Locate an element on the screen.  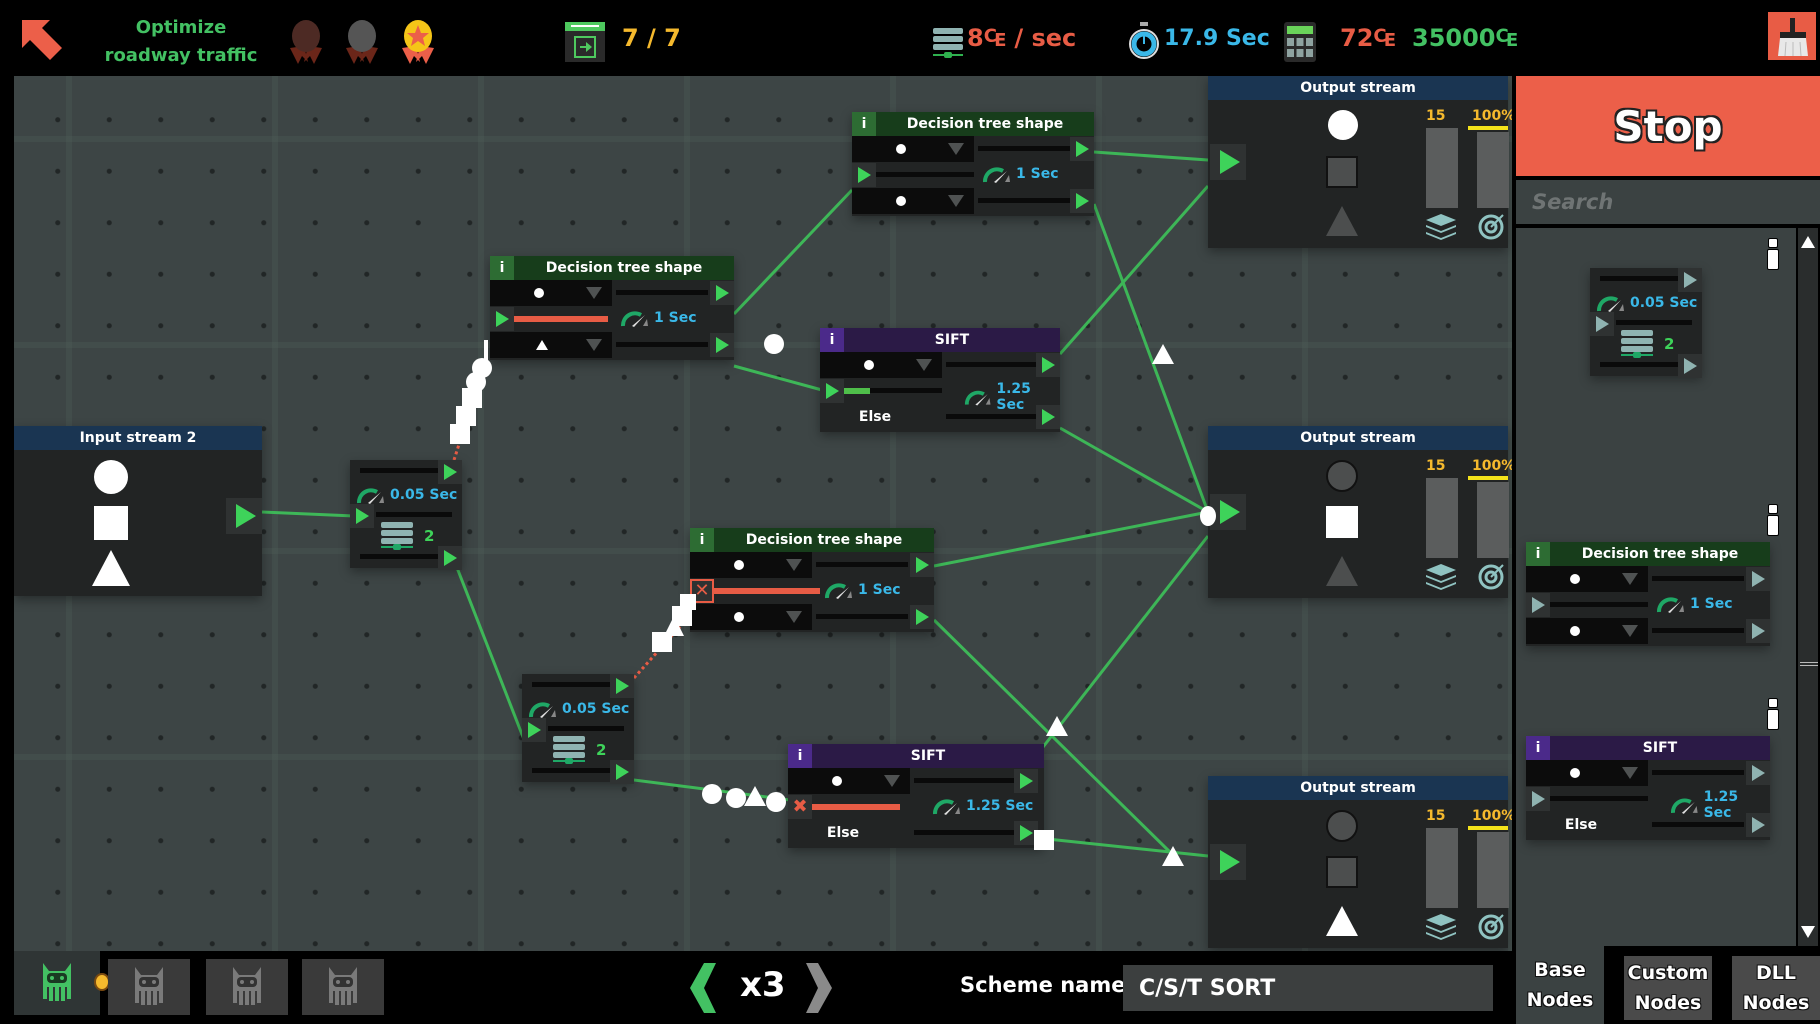
speed-decrease-button is located at coordinates (703, 988).